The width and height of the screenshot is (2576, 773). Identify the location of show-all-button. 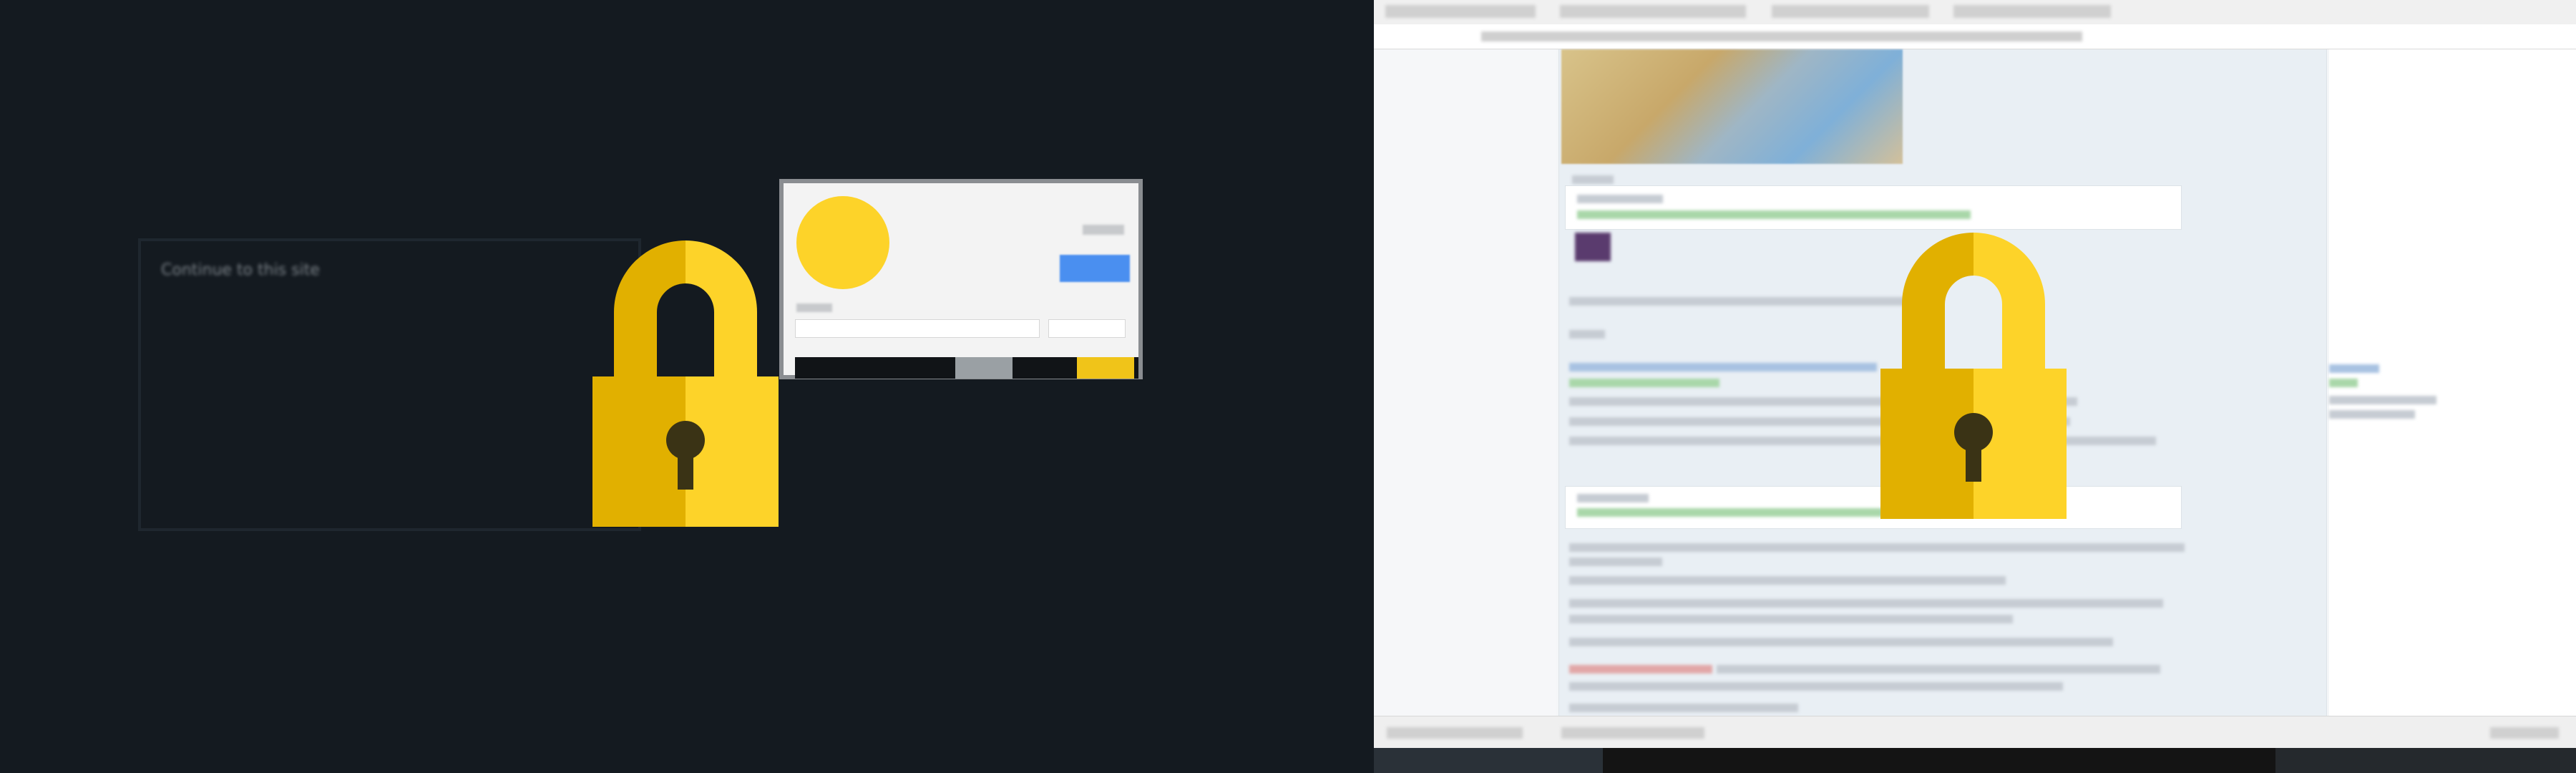
(2524, 733).